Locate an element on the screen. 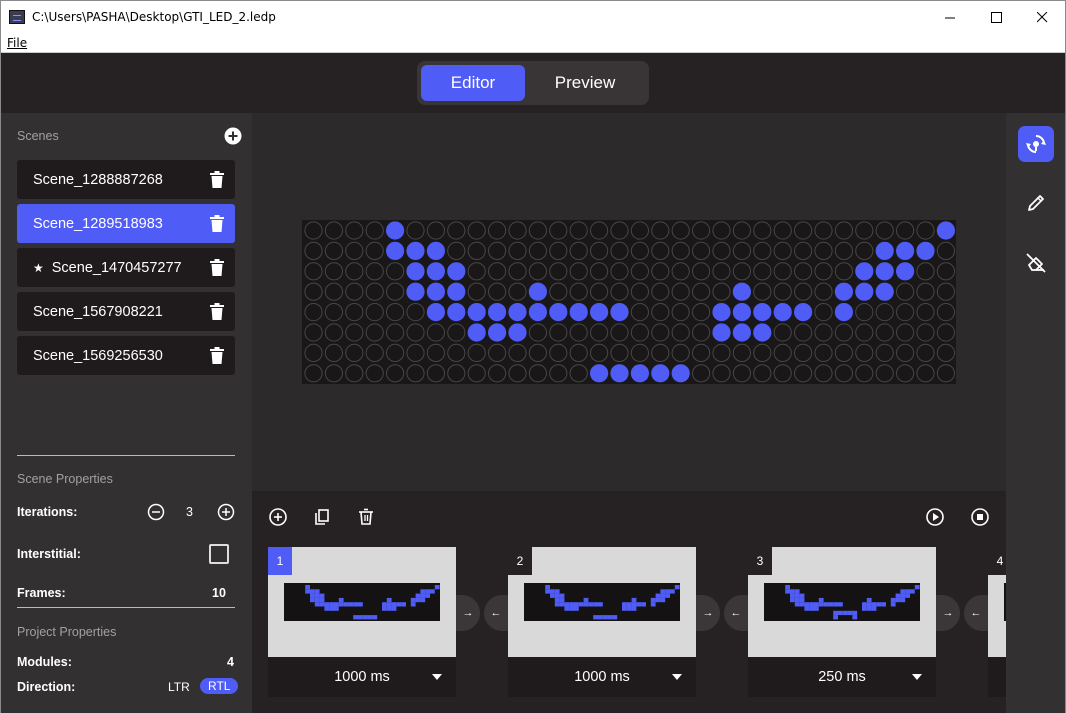  frame-card: 1 1000 ms is located at coordinates (362, 622).